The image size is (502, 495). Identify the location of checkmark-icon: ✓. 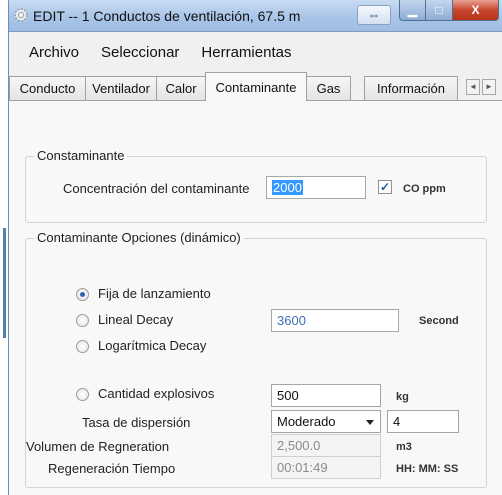
(385, 187).